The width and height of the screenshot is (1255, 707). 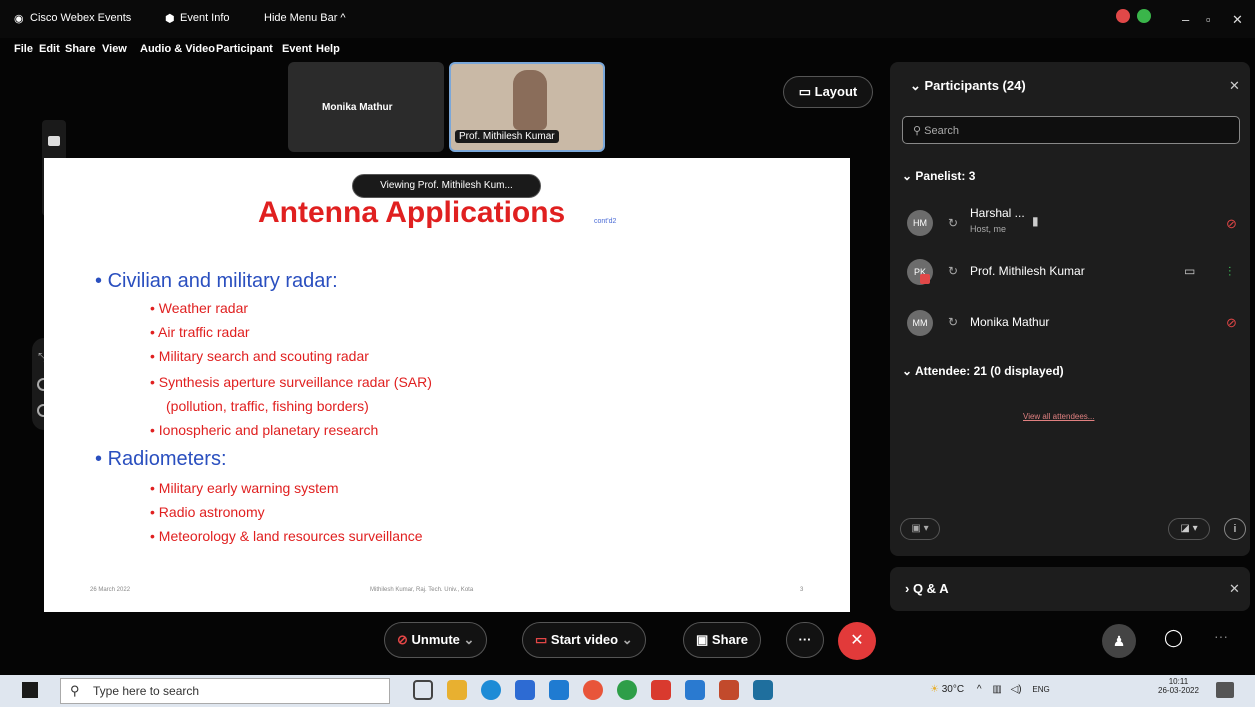 I want to click on subbullet-text: Ionospheric and planetary research, so click(x=268, y=430).